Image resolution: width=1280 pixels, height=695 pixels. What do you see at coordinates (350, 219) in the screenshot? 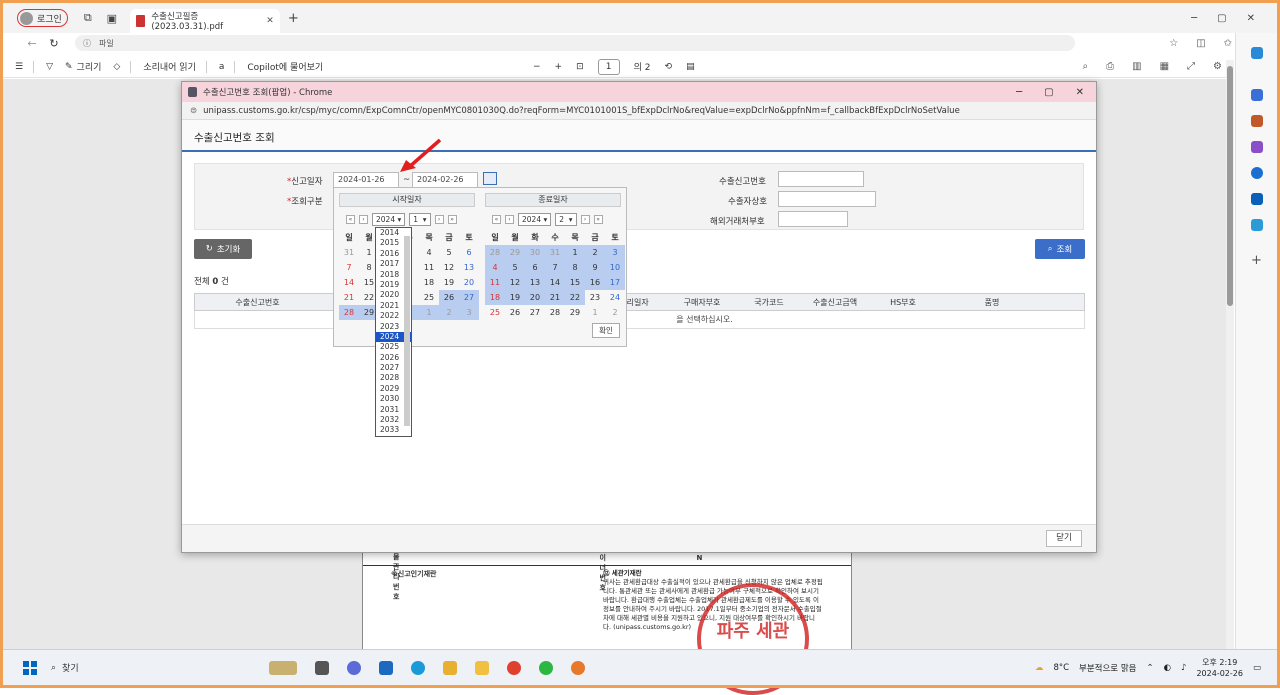
I see `prev-year-icon: «` at bounding box center [350, 219].